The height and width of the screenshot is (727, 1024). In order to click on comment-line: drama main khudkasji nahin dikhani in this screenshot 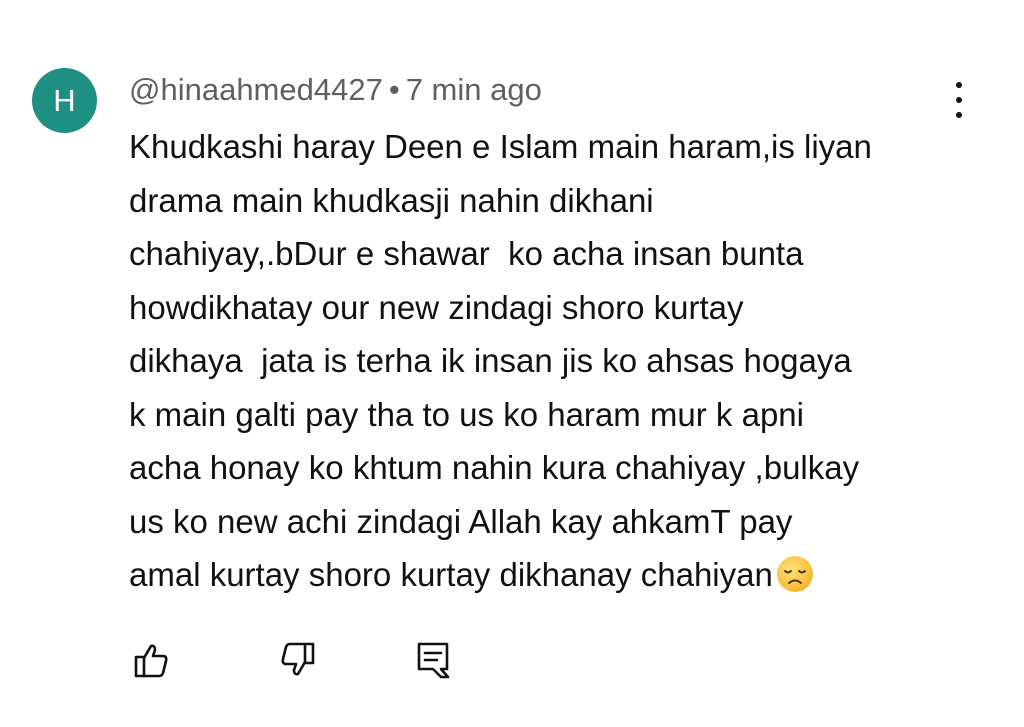, I will do `click(391, 200)`.